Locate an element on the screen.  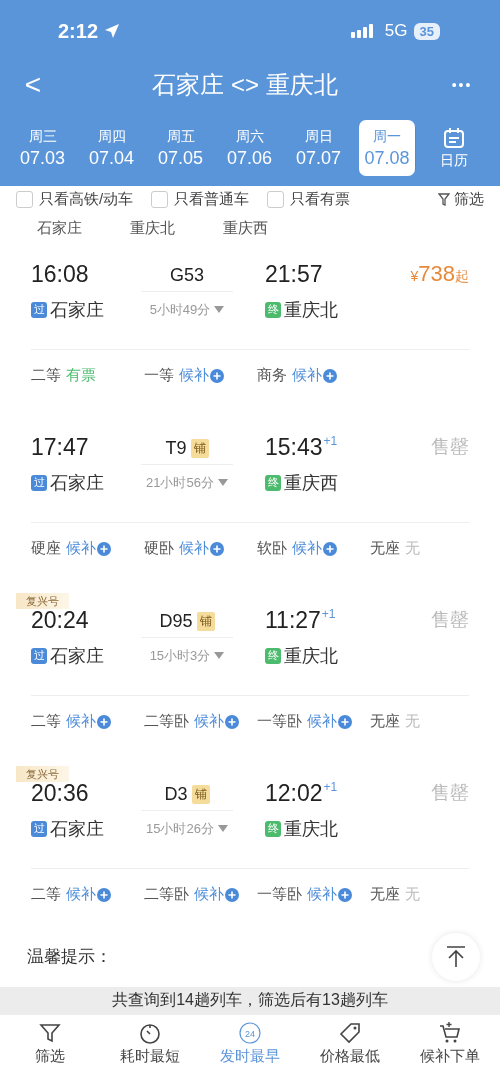
train-number: T9 is located at coordinates (176, 449).